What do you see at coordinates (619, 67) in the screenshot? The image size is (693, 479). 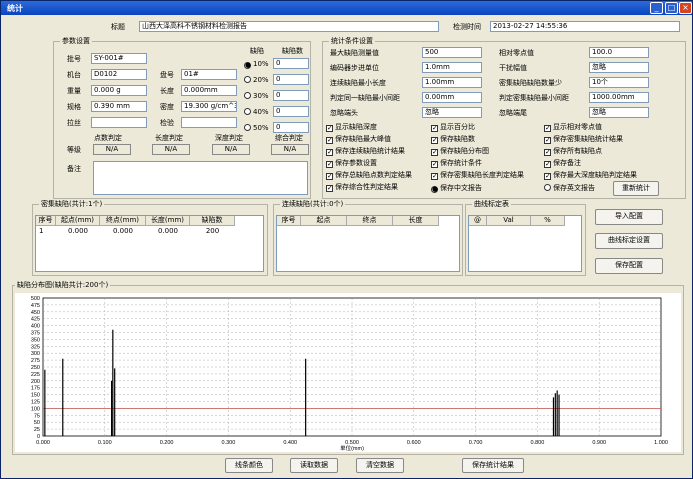 I see `interference-input: 忽略` at bounding box center [619, 67].